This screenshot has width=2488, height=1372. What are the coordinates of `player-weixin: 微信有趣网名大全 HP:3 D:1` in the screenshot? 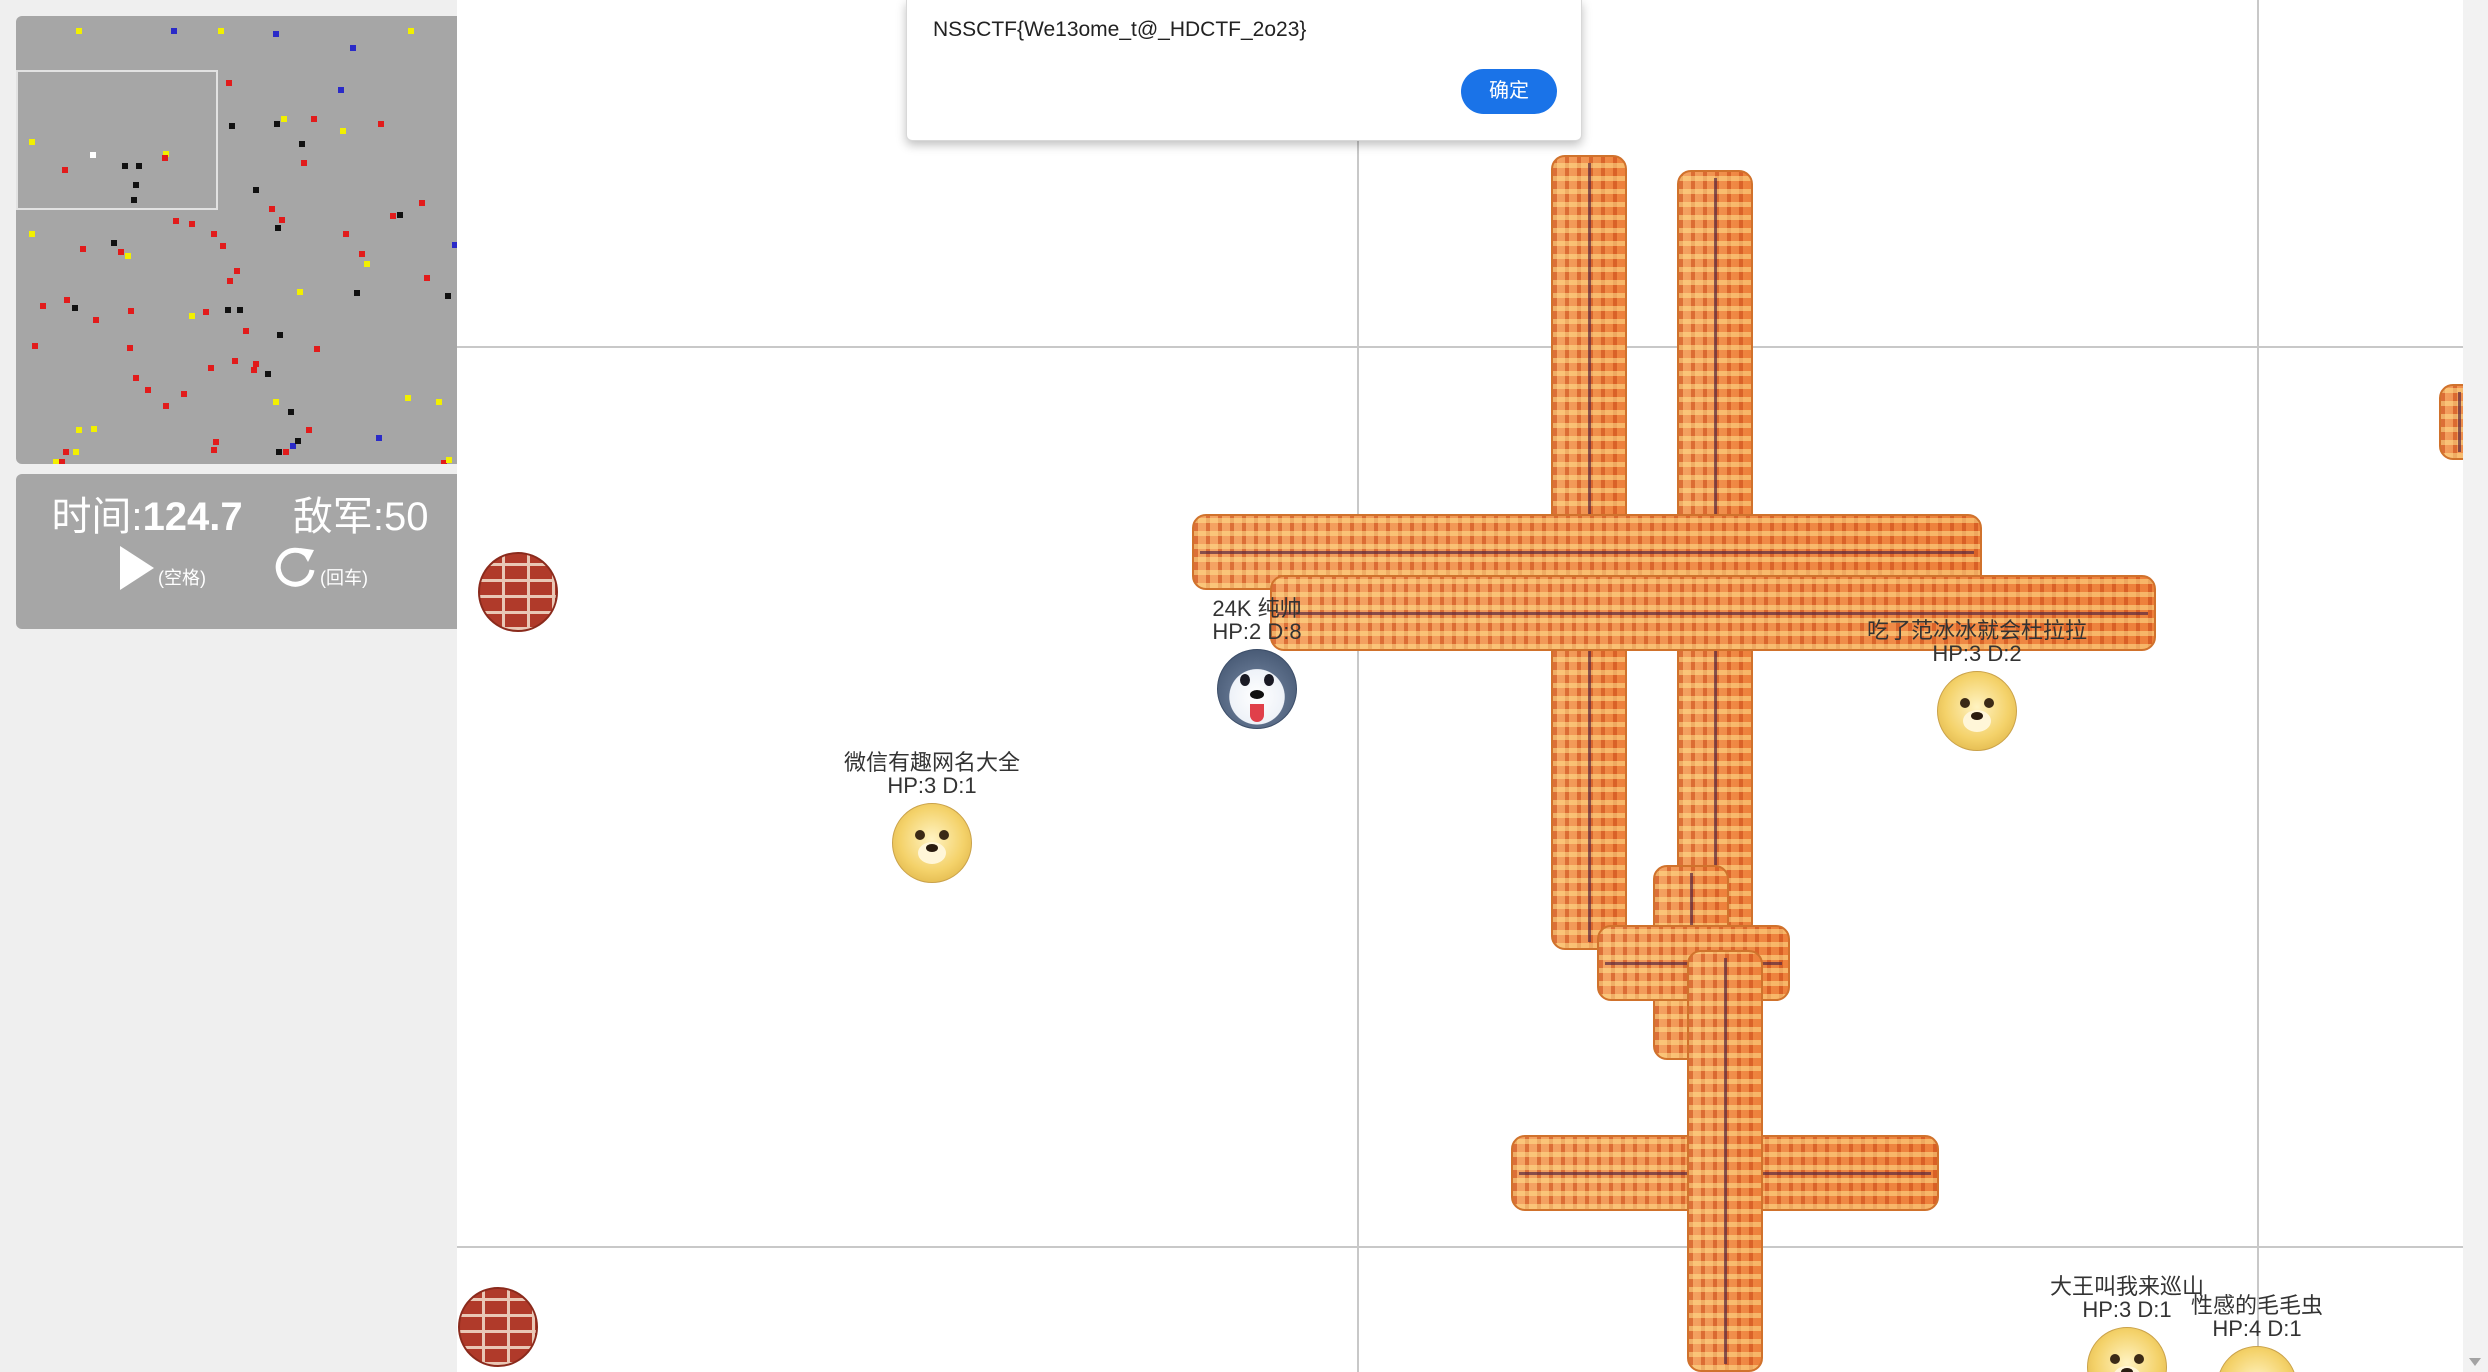 It's located at (932, 817).